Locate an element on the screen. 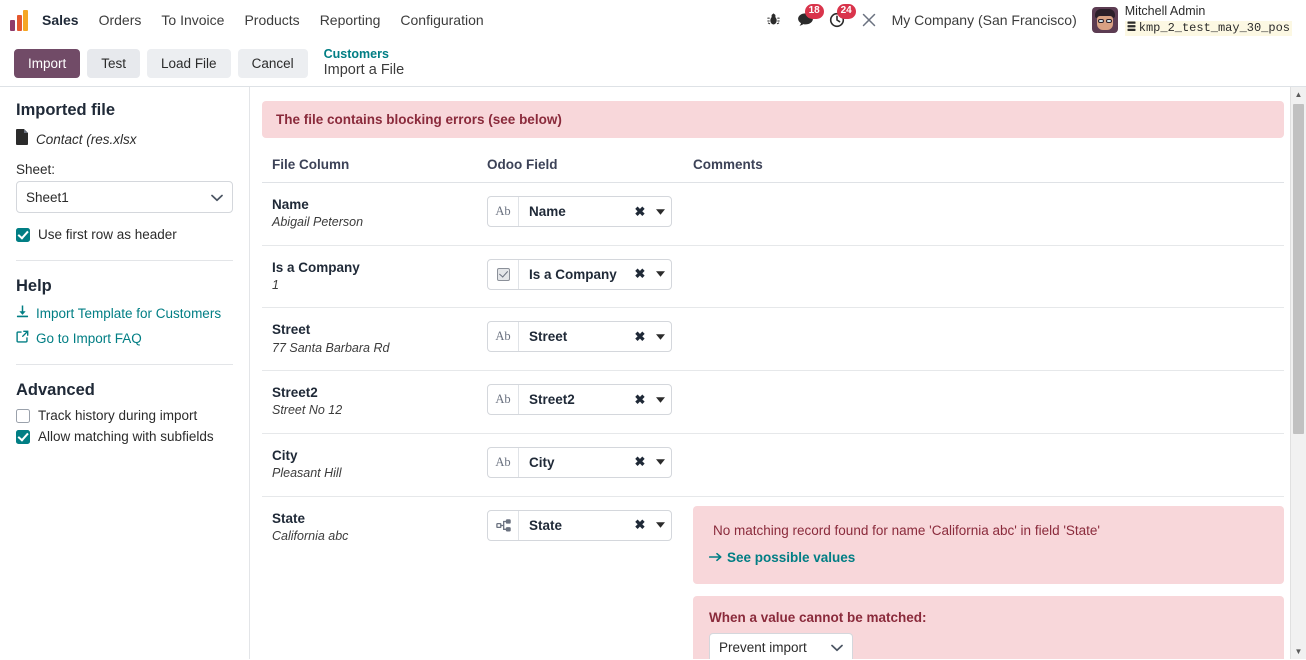  vertical-scrollbar: ▲ ▼ is located at coordinates (1298, 373).